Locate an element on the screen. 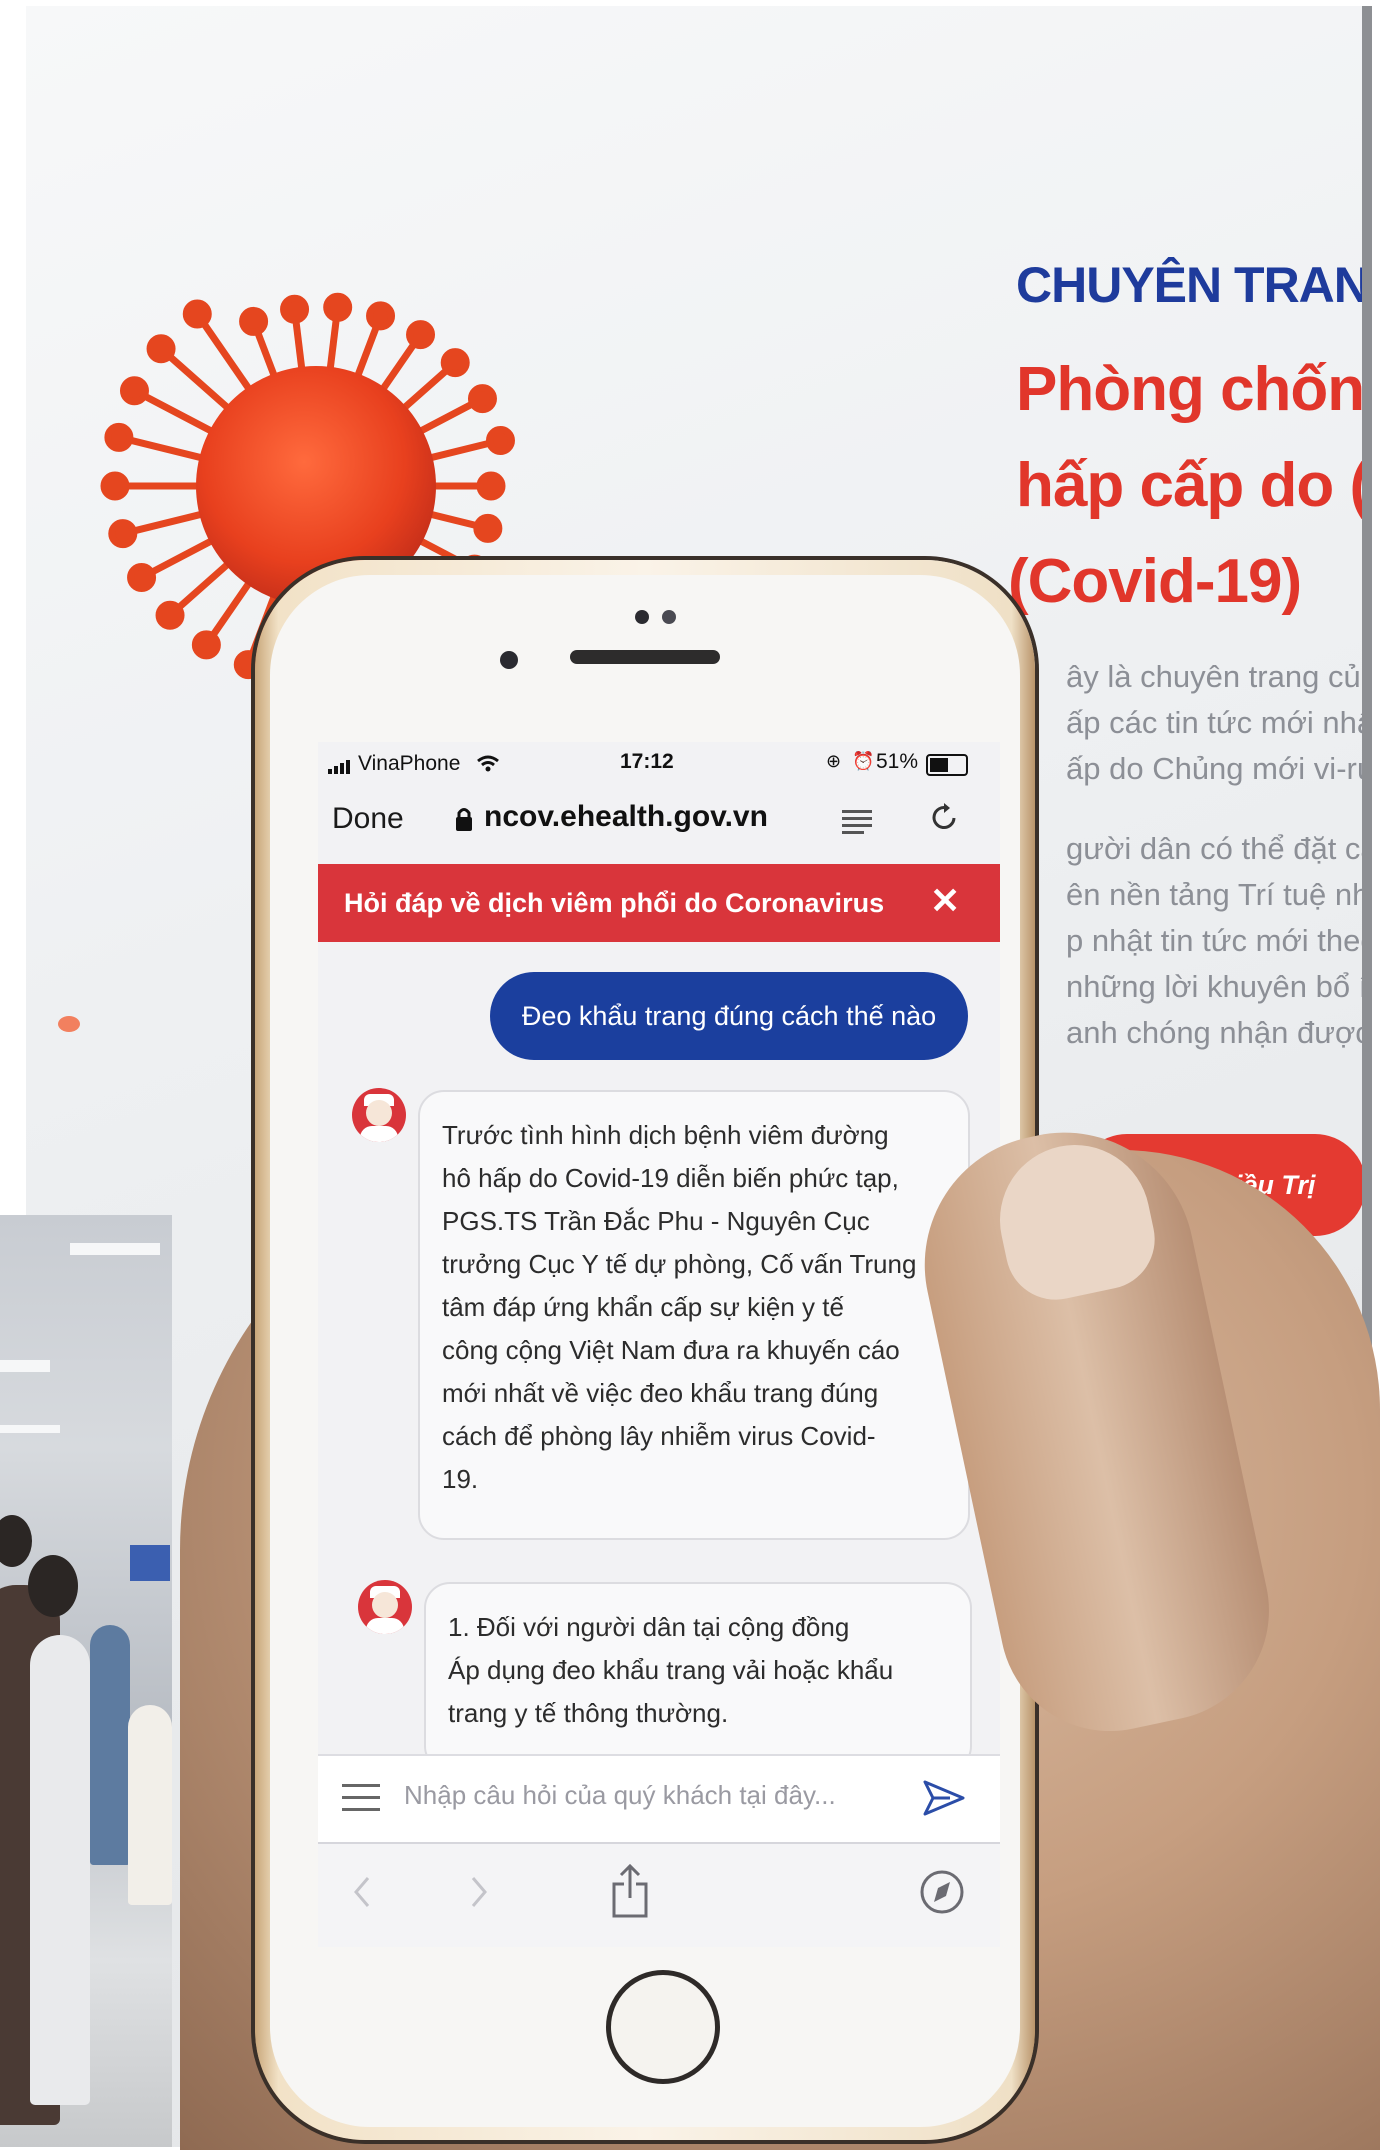  front-camera is located at coordinates (509, 660).